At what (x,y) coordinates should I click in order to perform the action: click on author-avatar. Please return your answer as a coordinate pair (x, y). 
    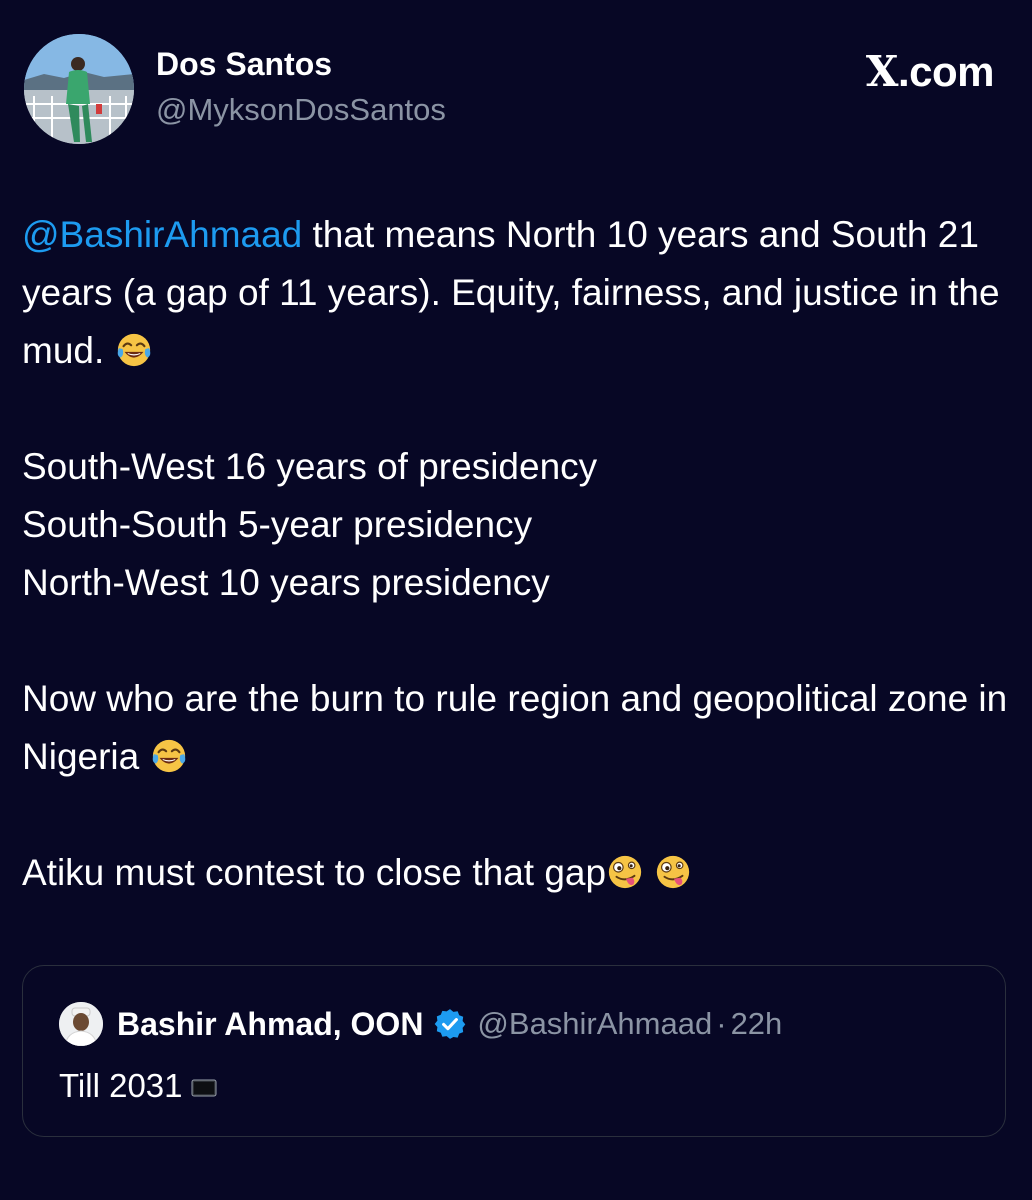
    Looking at the image, I should click on (79, 89).